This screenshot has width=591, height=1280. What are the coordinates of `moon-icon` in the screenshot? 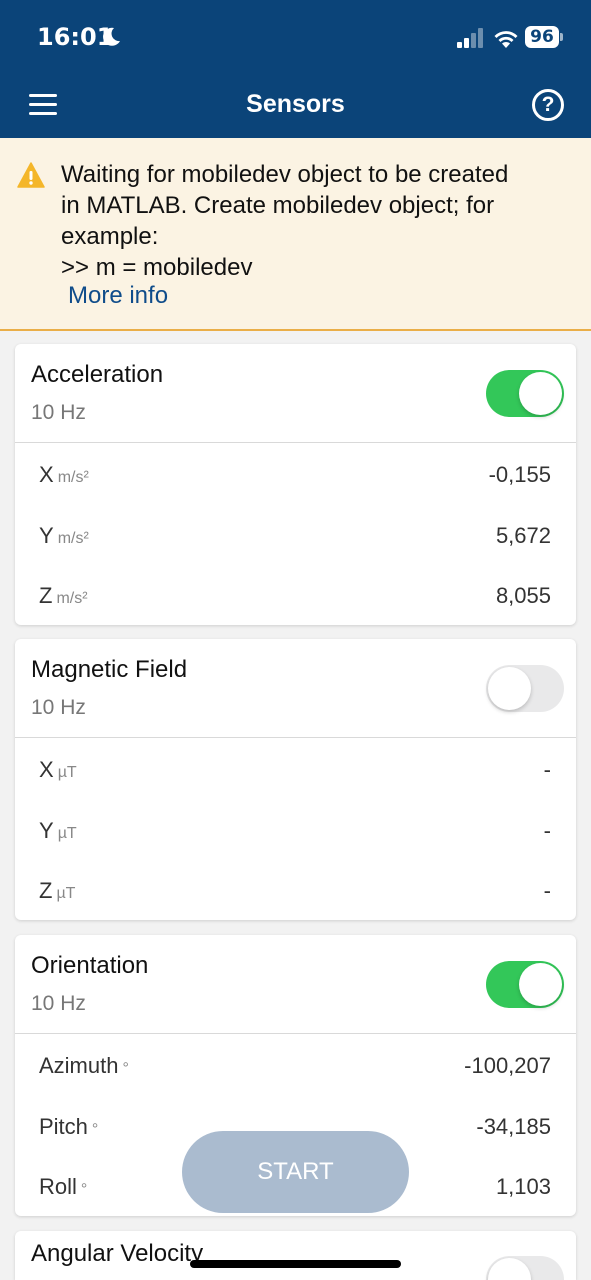 It's located at (111, 36).